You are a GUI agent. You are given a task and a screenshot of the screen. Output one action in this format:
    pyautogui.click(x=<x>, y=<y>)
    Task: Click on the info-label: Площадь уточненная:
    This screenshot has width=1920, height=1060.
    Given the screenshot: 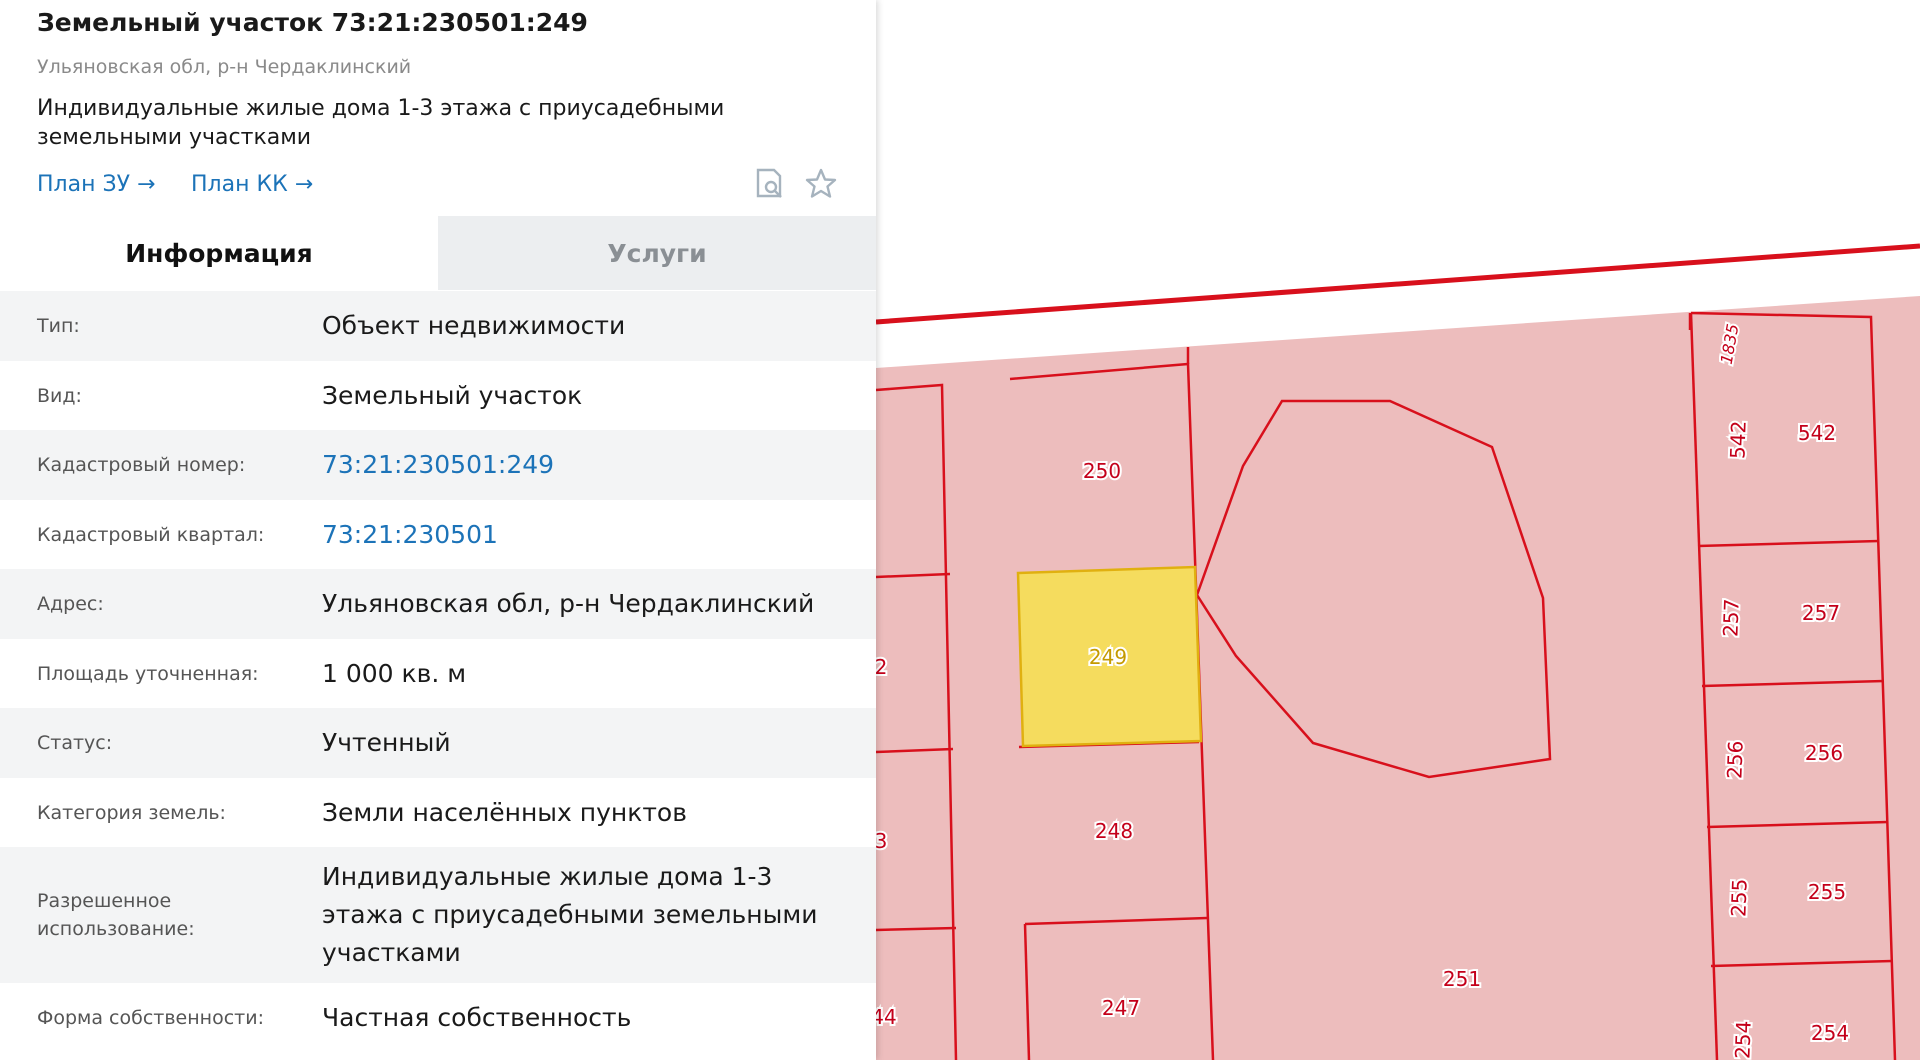 What is the action you would take?
    pyautogui.click(x=148, y=673)
    